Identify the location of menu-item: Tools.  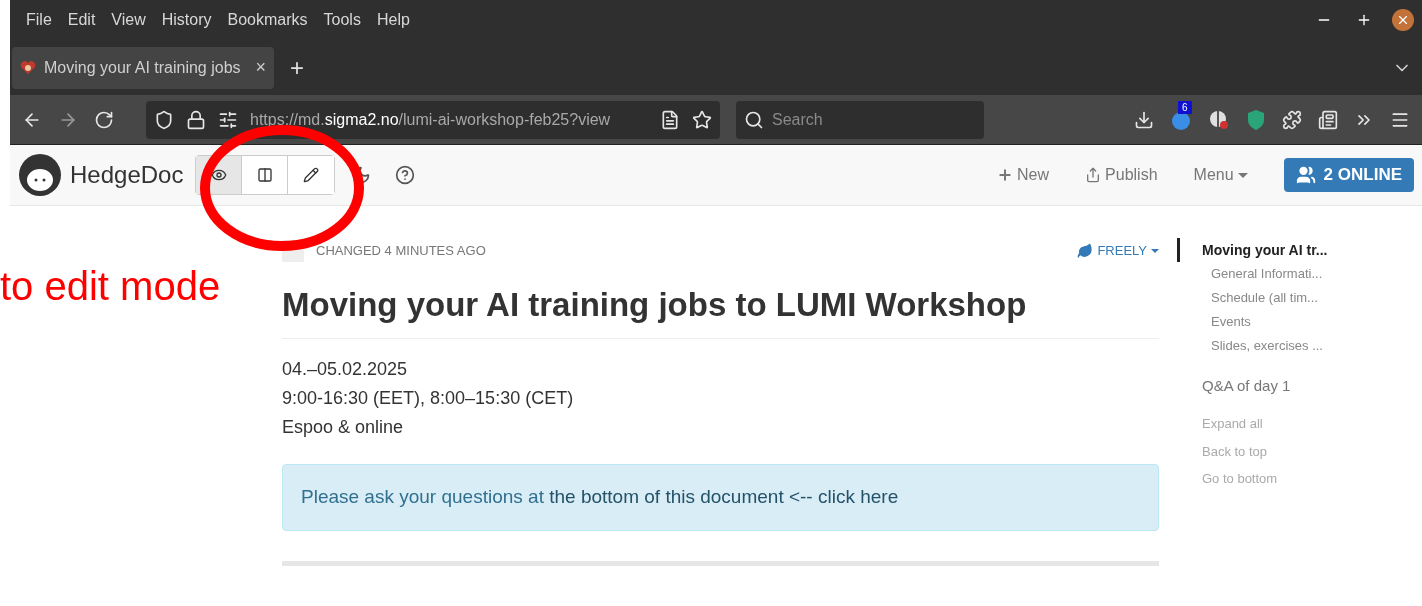
(342, 20).